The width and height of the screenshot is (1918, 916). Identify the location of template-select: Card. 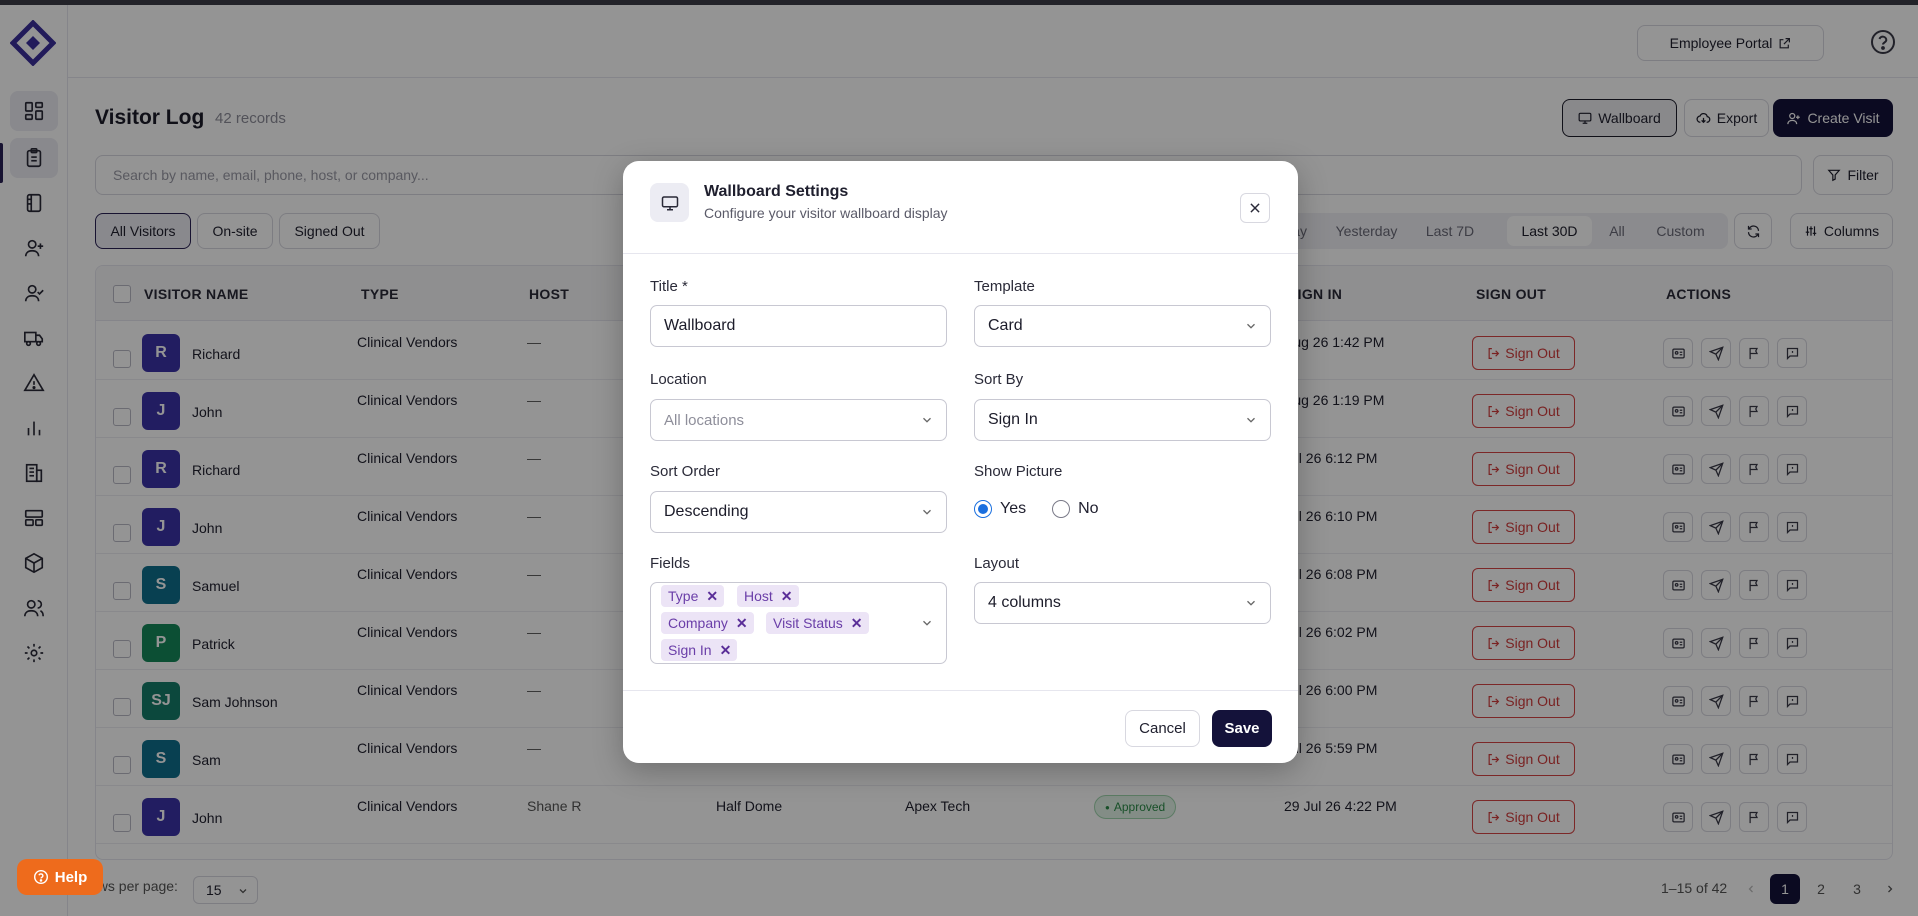
(1122, 326).